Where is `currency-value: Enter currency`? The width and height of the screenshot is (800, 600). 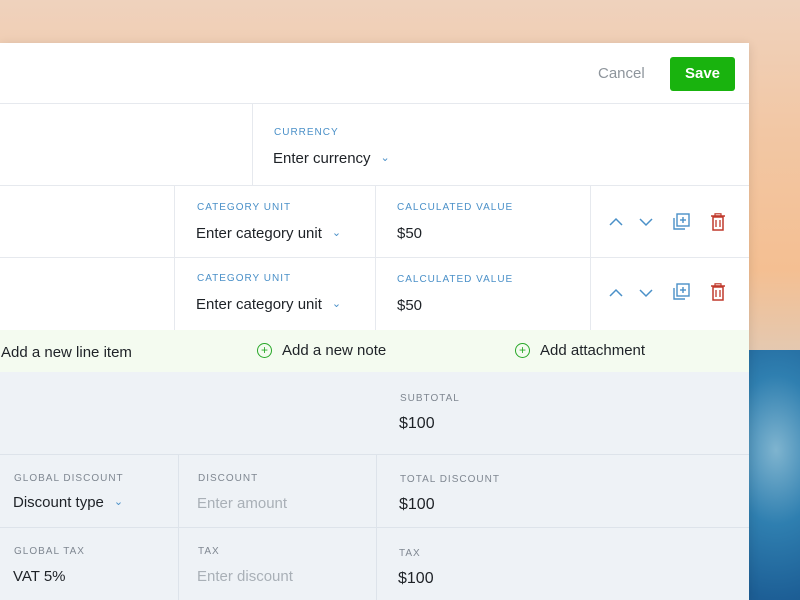 currency-value: Enter currency is located at coordinates (322, 158).